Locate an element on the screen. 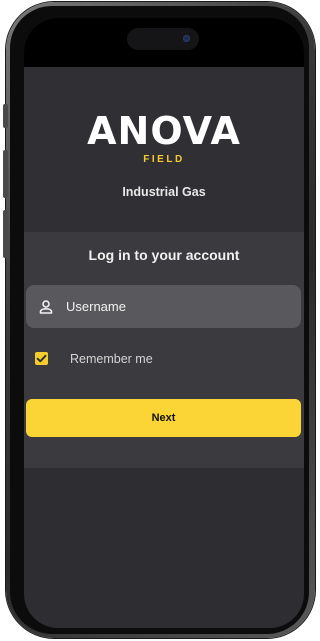  checkmark-icon is located at coordinates (41, 358).